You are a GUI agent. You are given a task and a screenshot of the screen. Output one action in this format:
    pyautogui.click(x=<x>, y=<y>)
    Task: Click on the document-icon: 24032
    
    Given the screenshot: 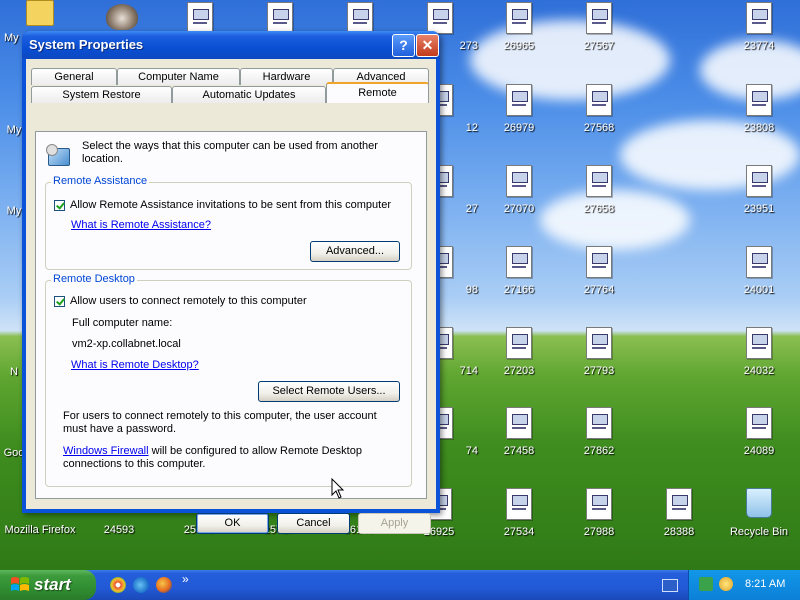 What is the action you would take?
    pyautogui.click(x=759, y=360)
    